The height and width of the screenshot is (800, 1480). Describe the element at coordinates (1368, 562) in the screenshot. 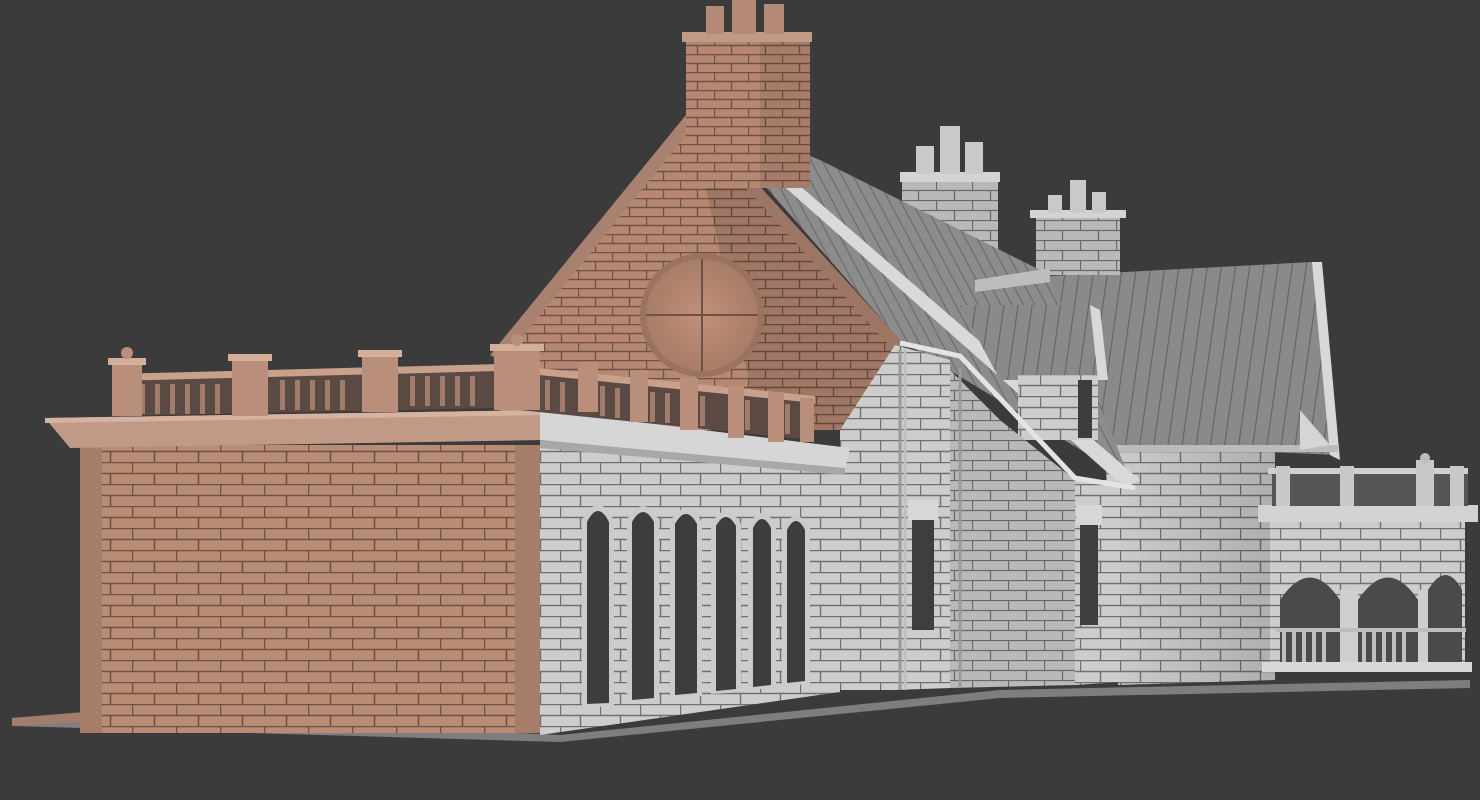

I see `porch` at that location.